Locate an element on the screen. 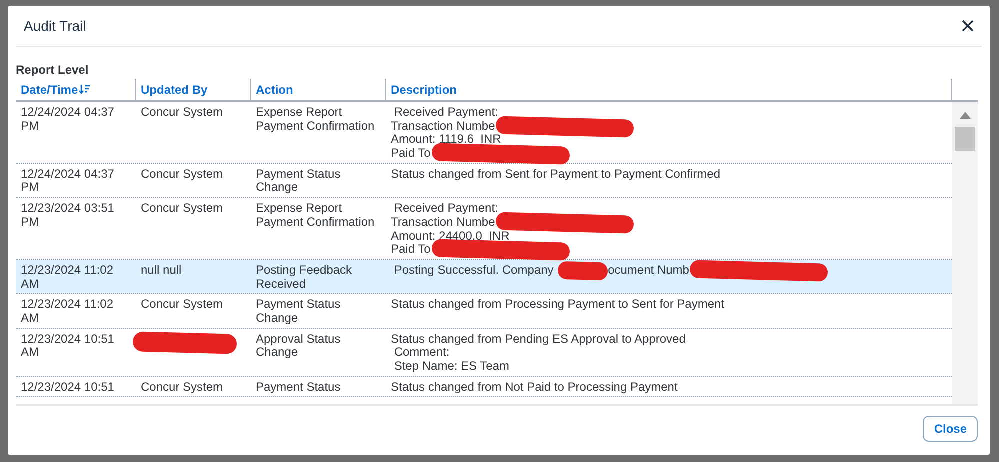 This screenshot has height=462, width=999. selected-row: 12/23/2024 11:02 AM null null Posting Feedback Received Posting Successful. Company ocument Numb is located at coordinates (484, 277).